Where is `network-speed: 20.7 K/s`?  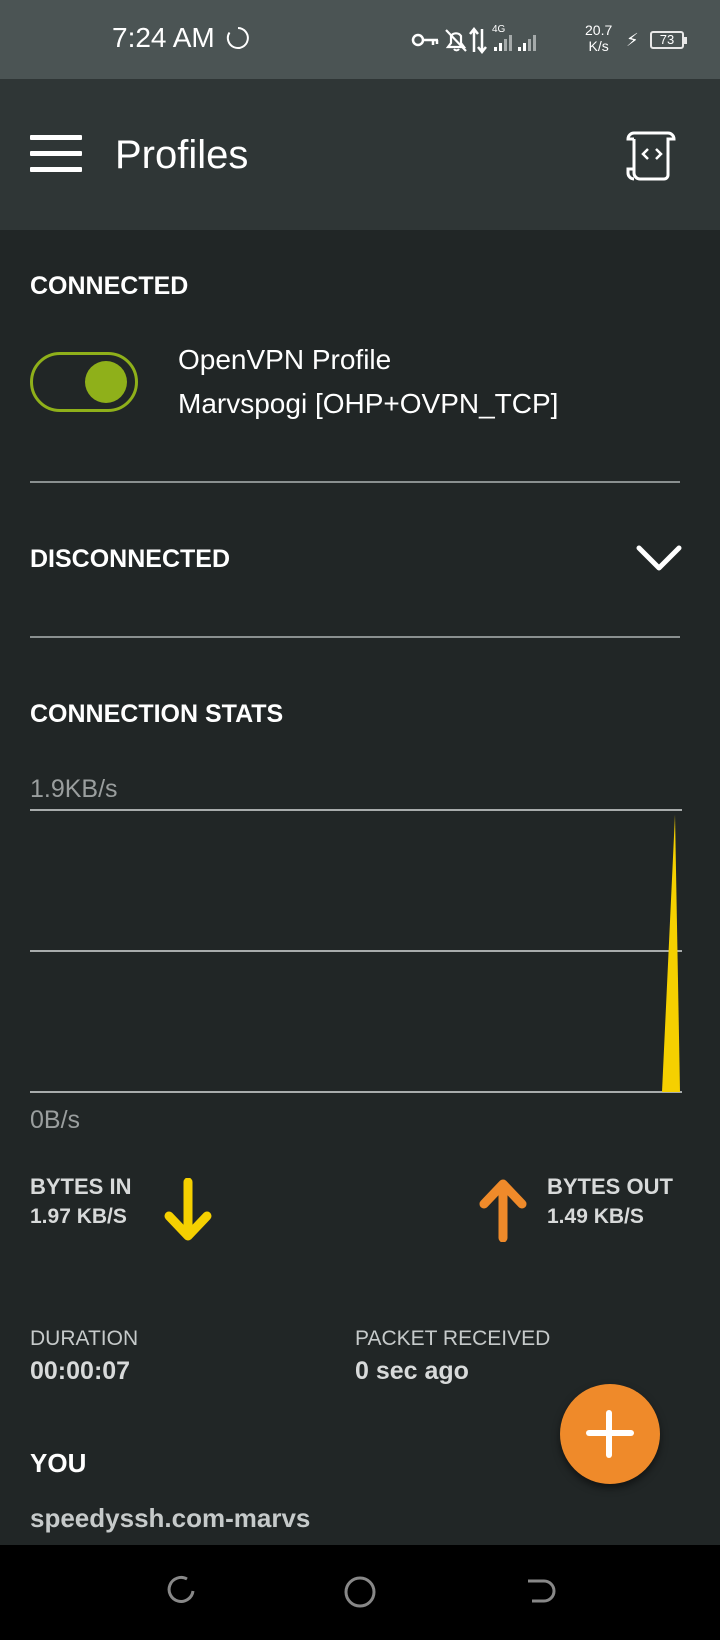 network-speed: 20.7 K/s is located at coordinates (598, 38).